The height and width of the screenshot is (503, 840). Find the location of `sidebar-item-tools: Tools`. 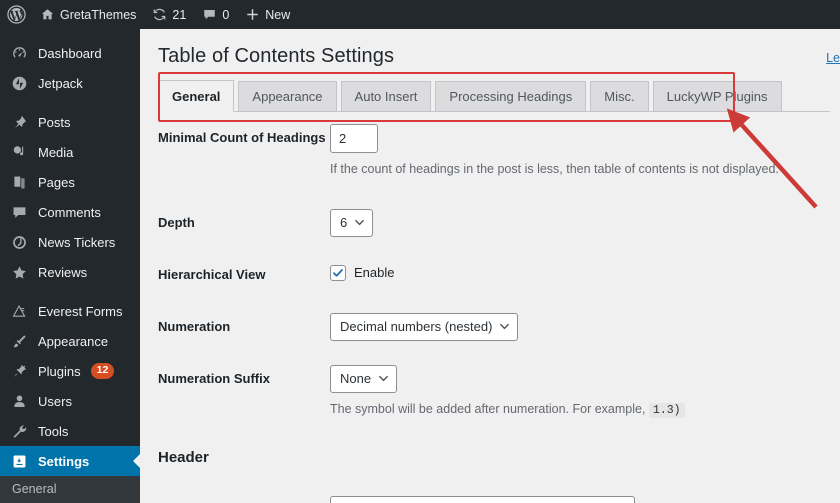

sidebar-item-tools: Tools is located at coordinates (70, 431).